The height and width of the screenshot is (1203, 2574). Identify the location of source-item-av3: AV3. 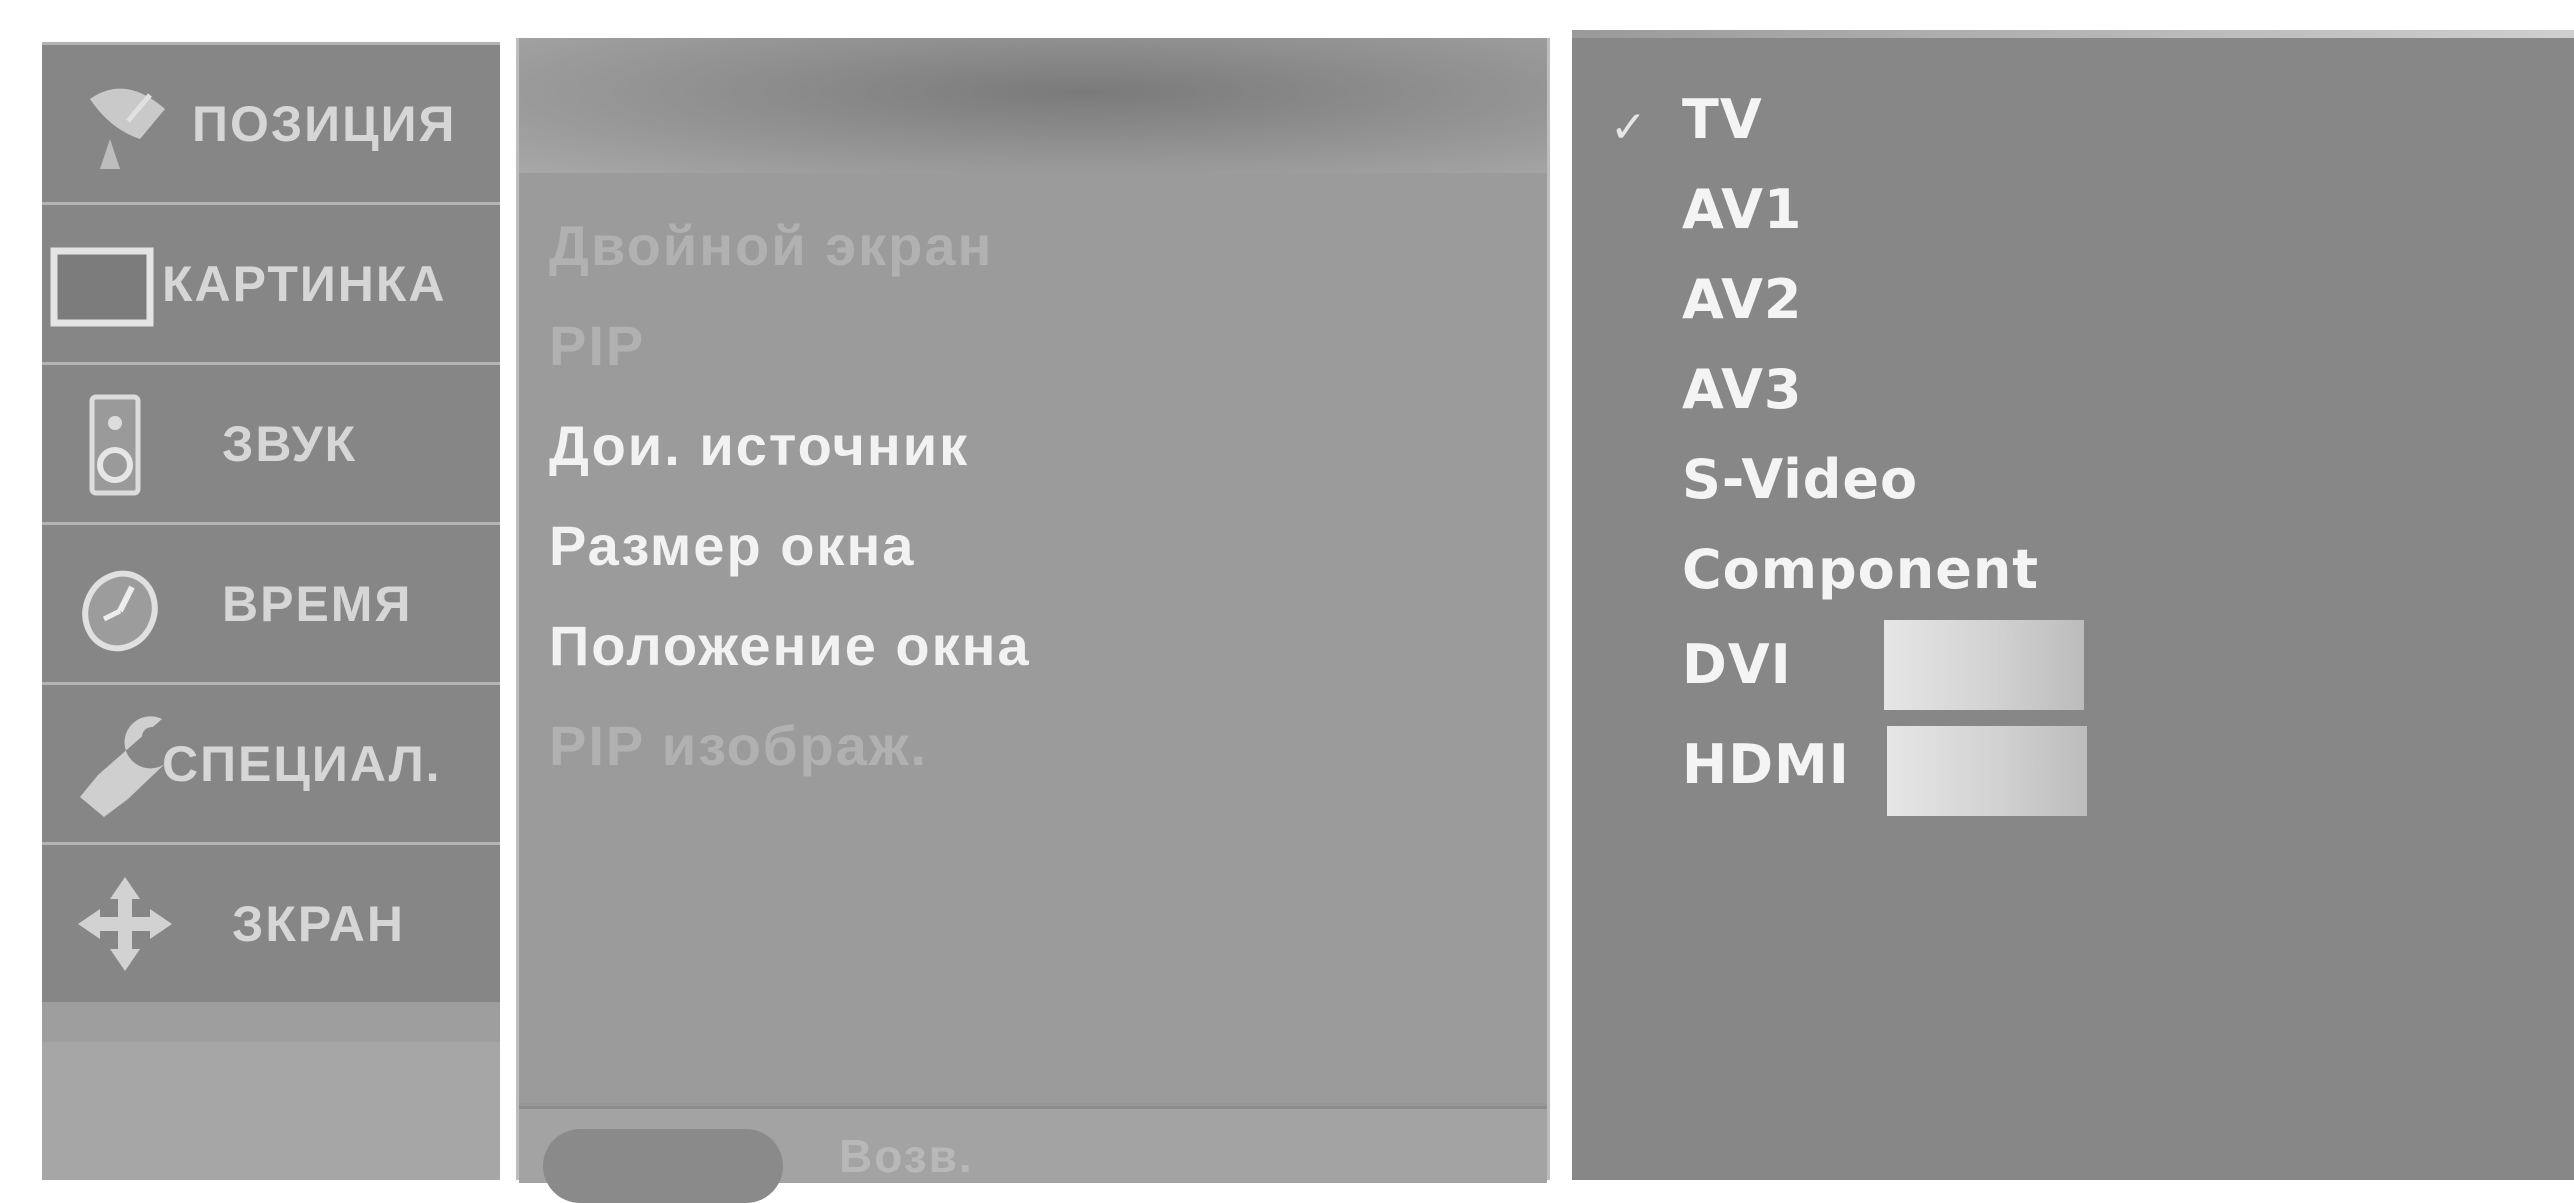
(1742, 389).